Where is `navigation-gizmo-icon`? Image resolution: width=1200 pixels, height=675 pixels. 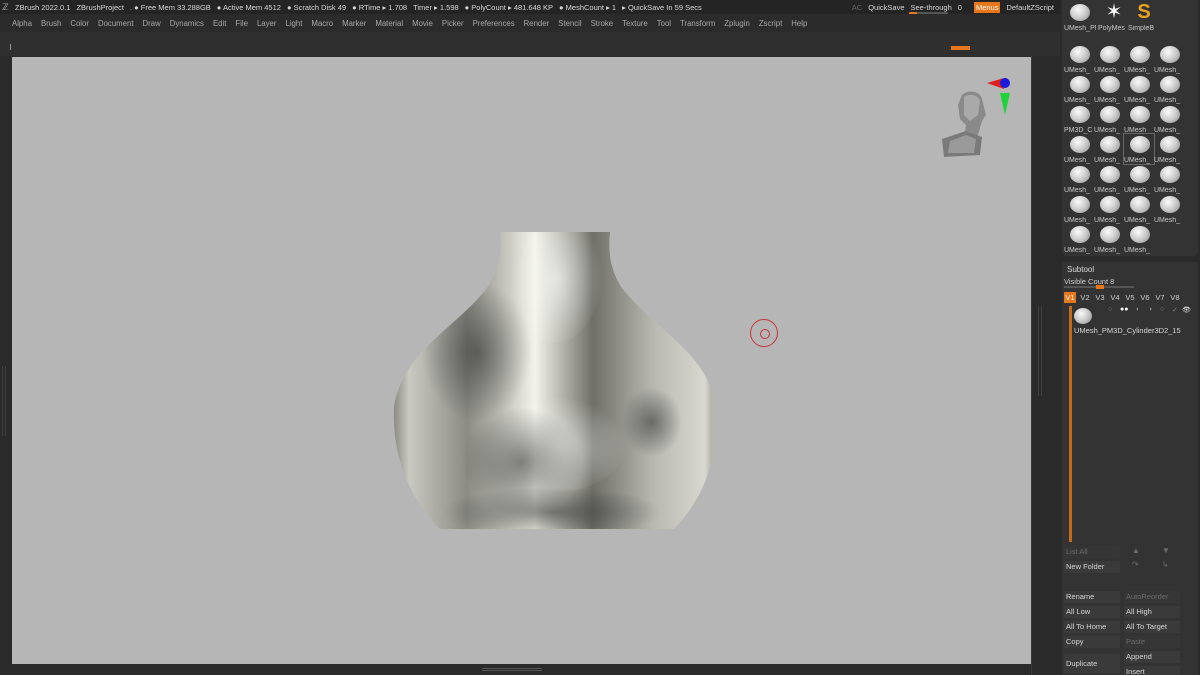 navigation-gizmo-icon is located at coordinates (979, 117).